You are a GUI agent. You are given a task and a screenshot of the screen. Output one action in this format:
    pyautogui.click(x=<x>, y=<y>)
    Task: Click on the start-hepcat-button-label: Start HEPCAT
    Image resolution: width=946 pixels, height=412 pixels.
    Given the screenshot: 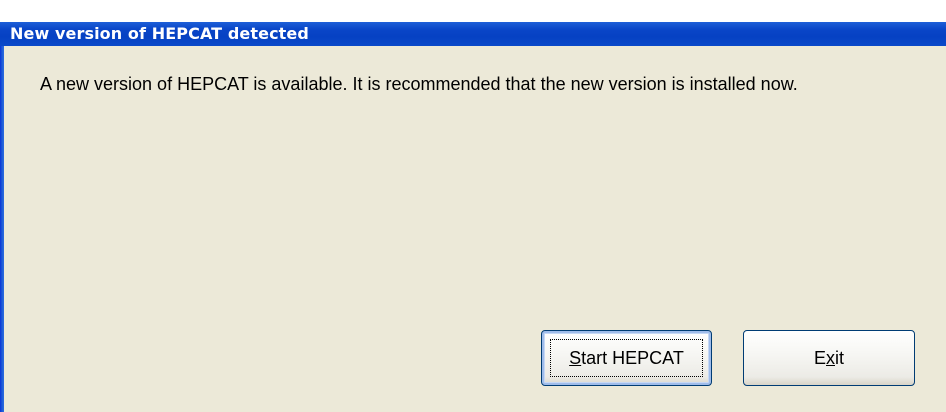 What is the action you would take?
    pyautogui.click(x=626, y=357)
    